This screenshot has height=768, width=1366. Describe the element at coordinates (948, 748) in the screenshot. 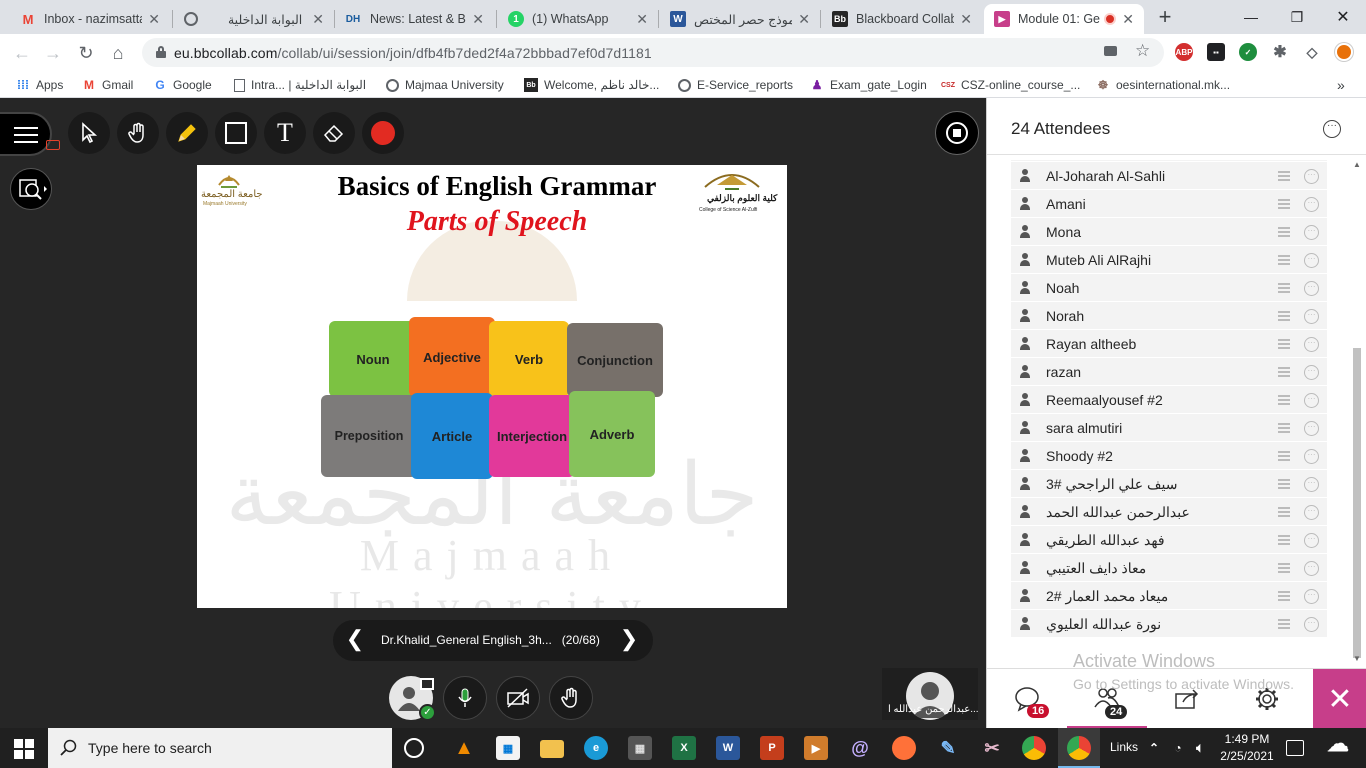

I see `paint-icon: ✎` at that location.